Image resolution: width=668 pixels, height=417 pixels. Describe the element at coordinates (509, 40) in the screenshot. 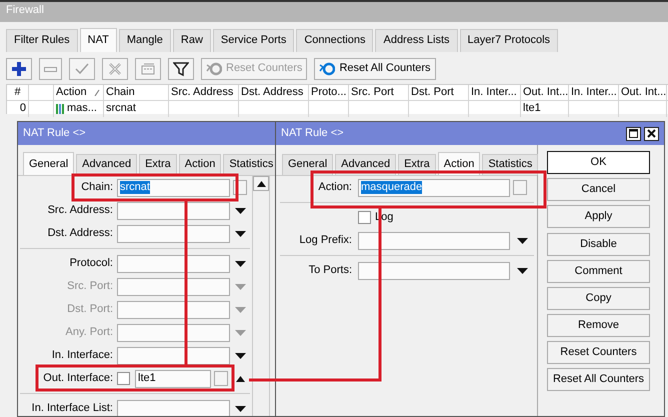

I see `tab: Layer7 Protocols` at that location.